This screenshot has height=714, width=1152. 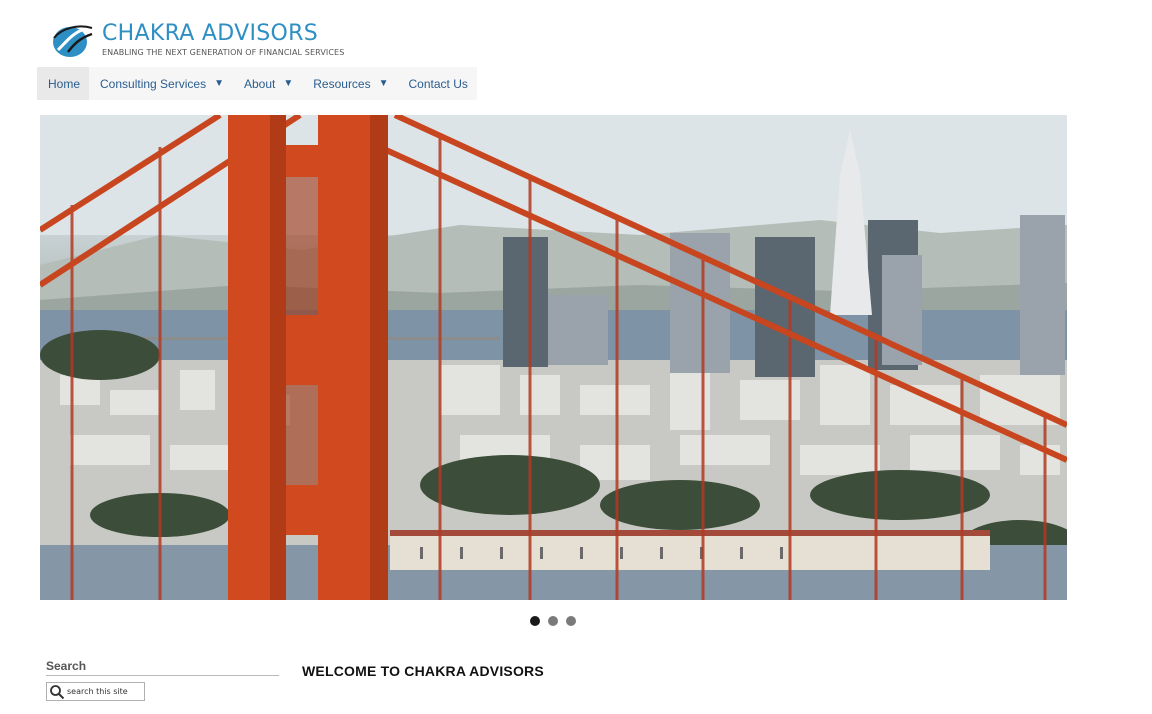 What do you see at coordinates (162, 680) in the screenshot?
I see `sidebar-search: Search` at bounding box center [162, 680].